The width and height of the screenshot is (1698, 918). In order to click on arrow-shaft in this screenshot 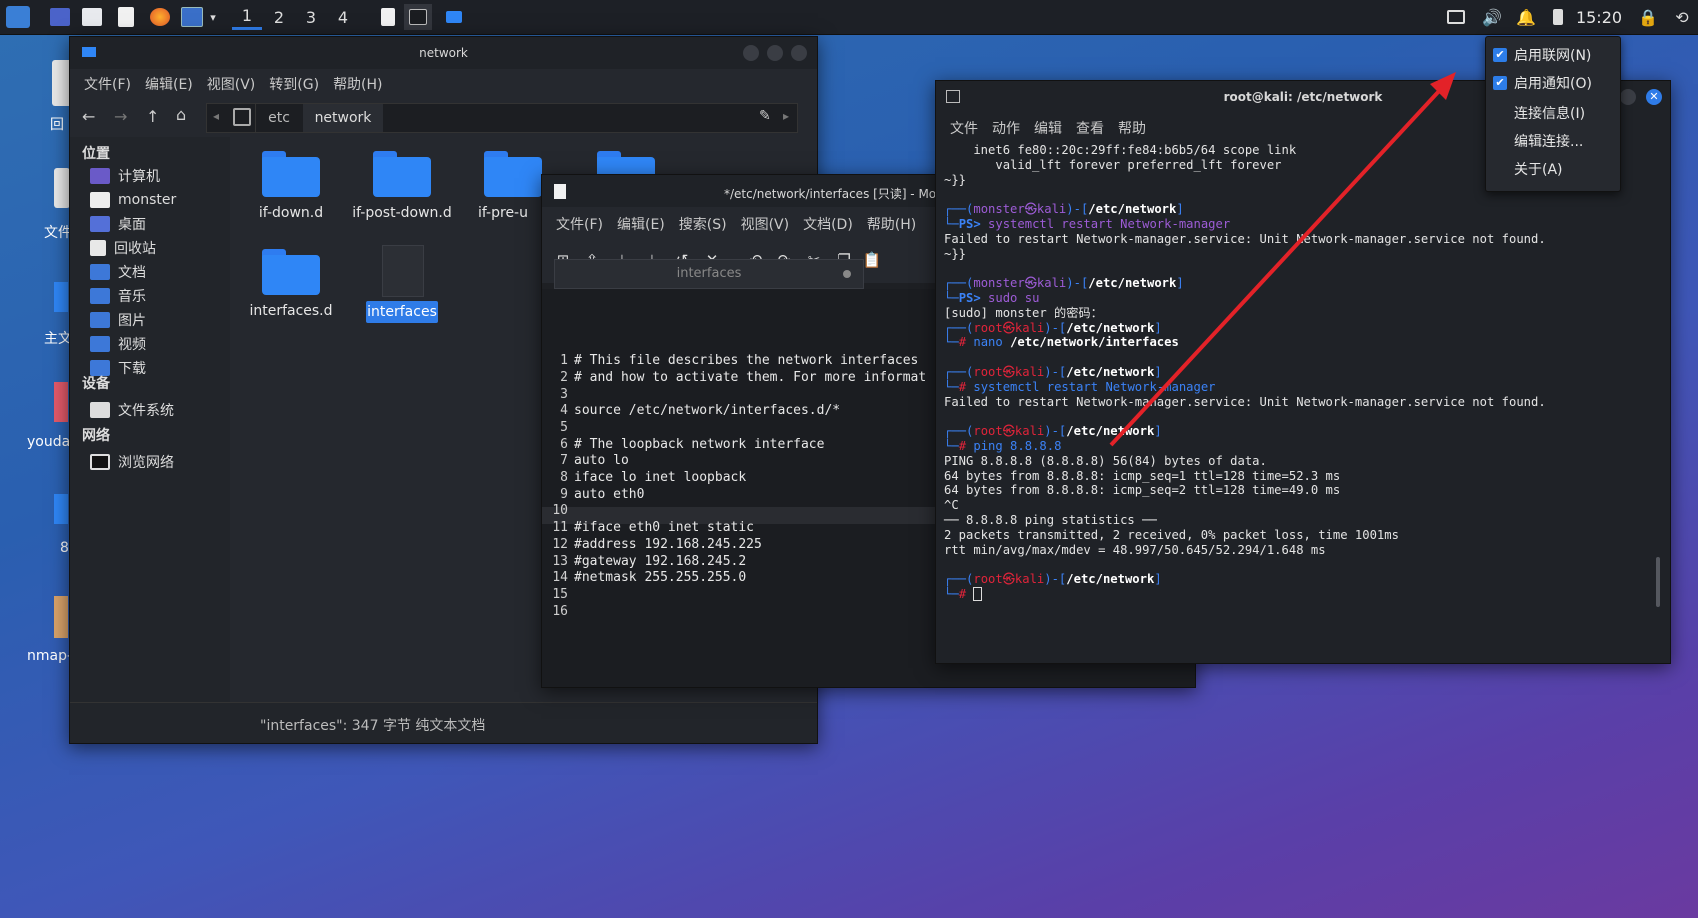, I will do `click(1275, 267)`.